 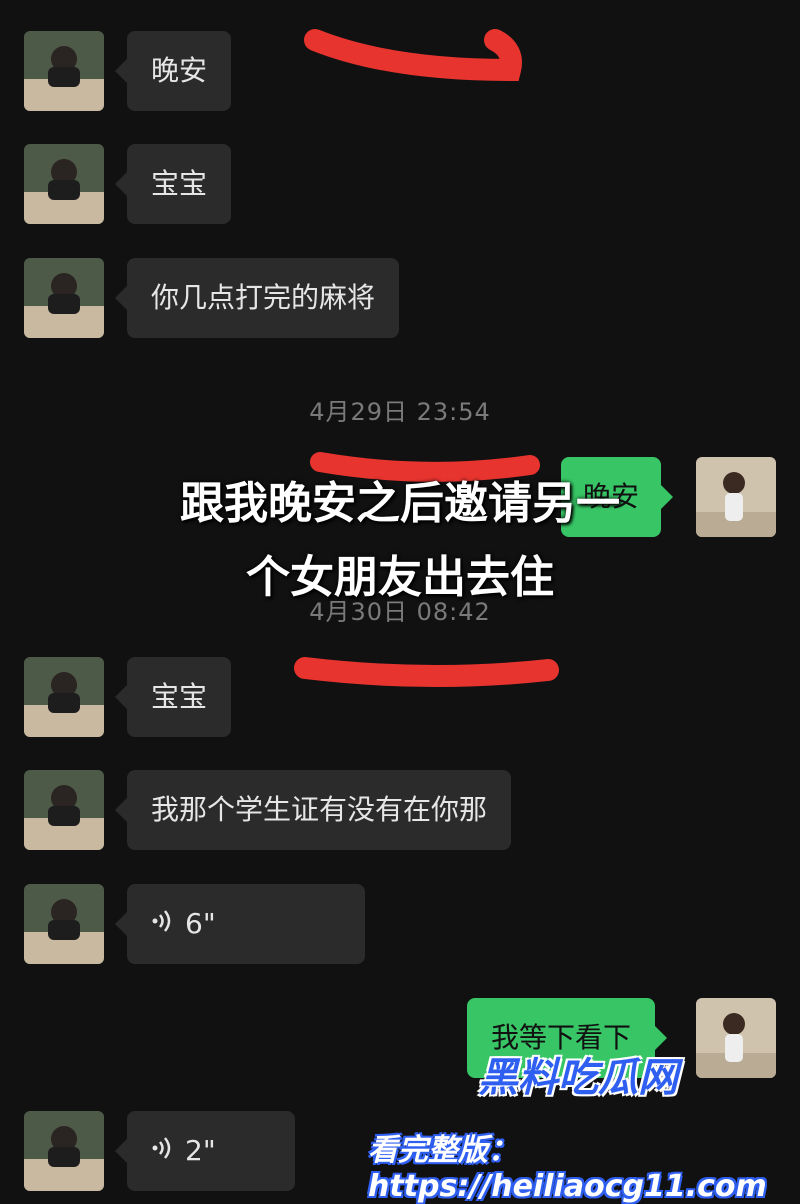 I want to click on watermark-url: 看完整版：https://heiliaocg11.com, so click(x=567, y=1168).